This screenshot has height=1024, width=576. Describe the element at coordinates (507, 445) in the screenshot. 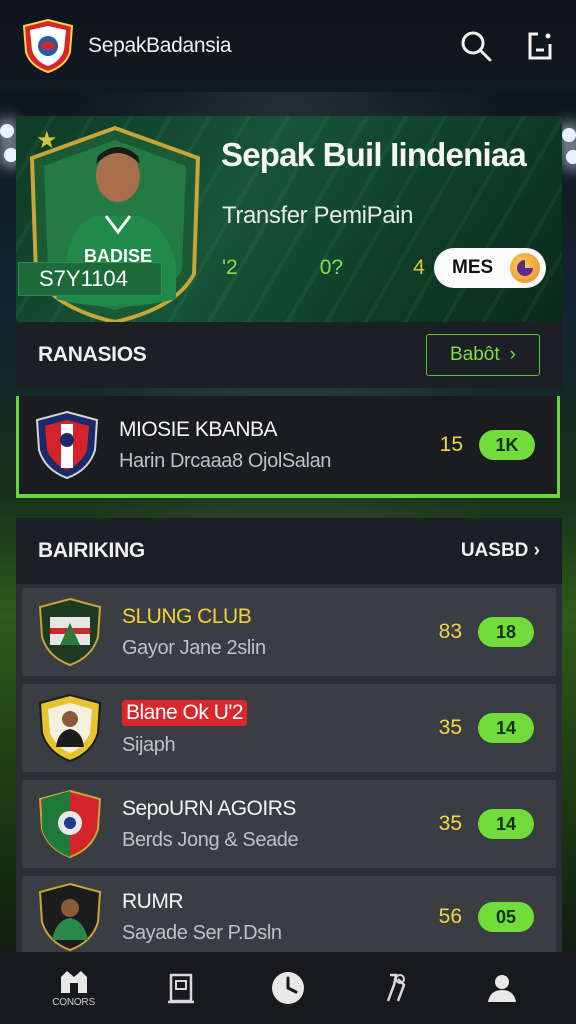

I see `team-badge: 1K` at that location.